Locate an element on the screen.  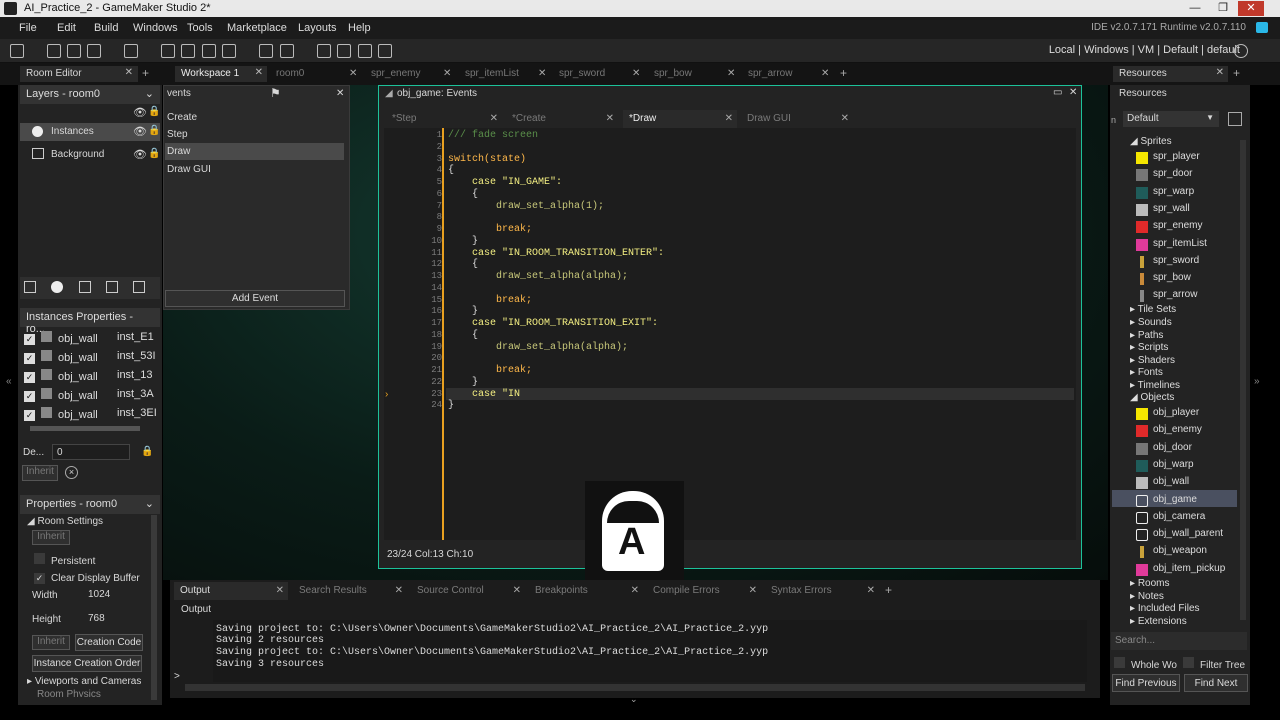
group-sounds: ▸ Sounds is located at coordinates (1151, 322).